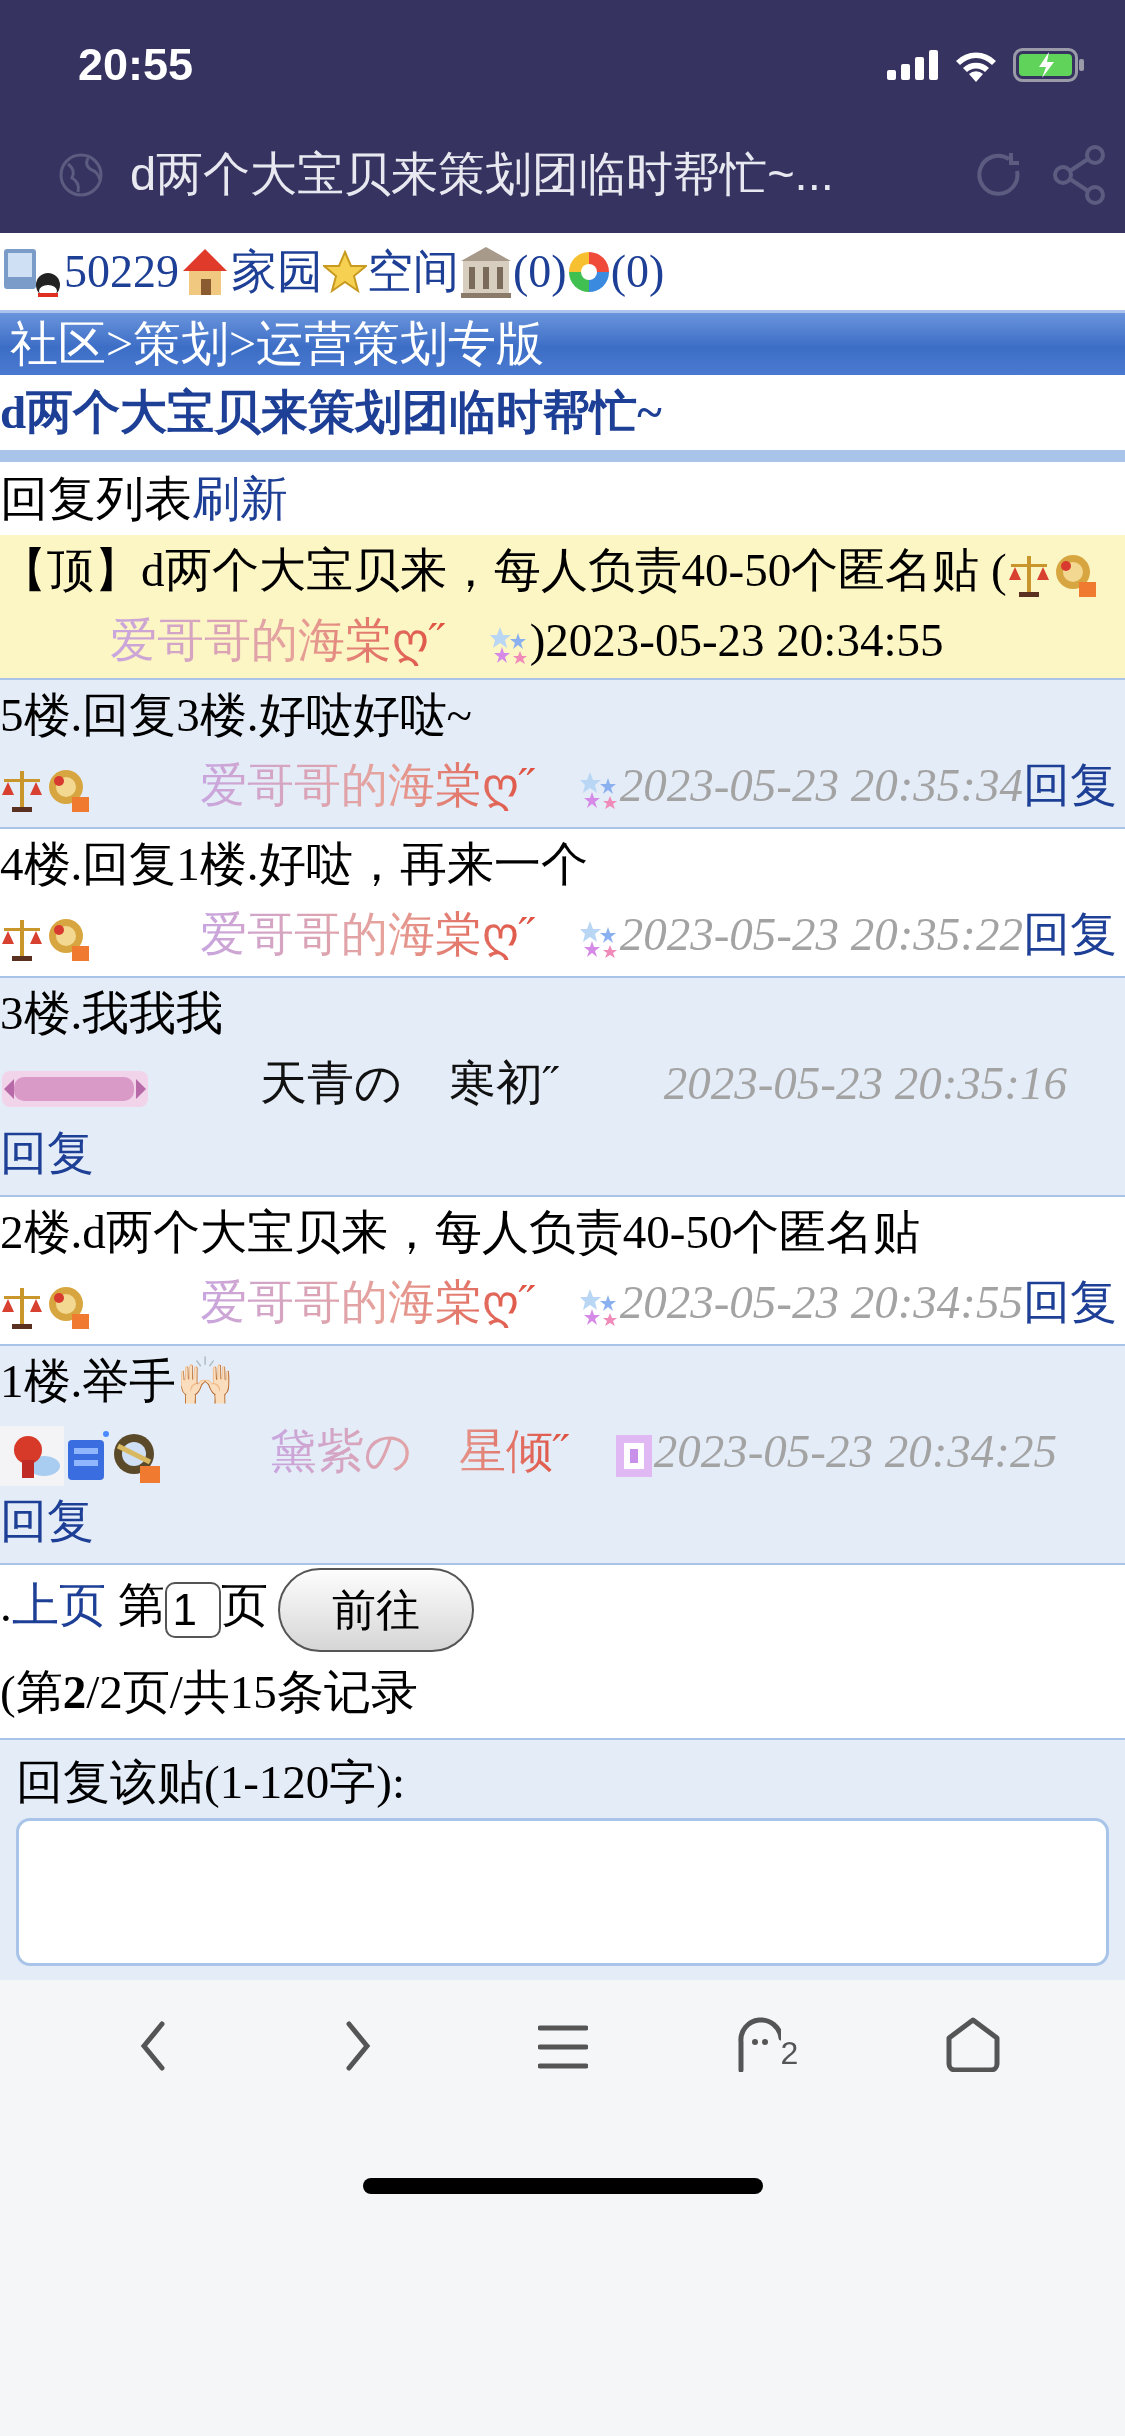  What do you see at coordinates (118, 1381) in the screenshot?
I see `post-text: 1楼.举手🙌🏻` at bounding box center [118, 1381].